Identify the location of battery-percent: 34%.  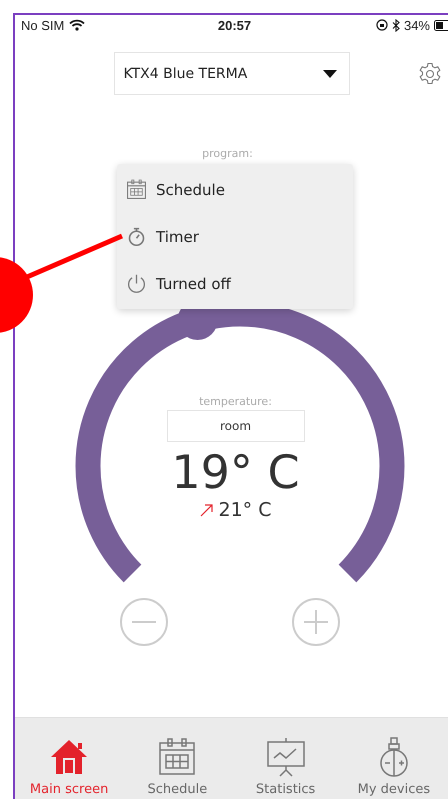
(417, 25).